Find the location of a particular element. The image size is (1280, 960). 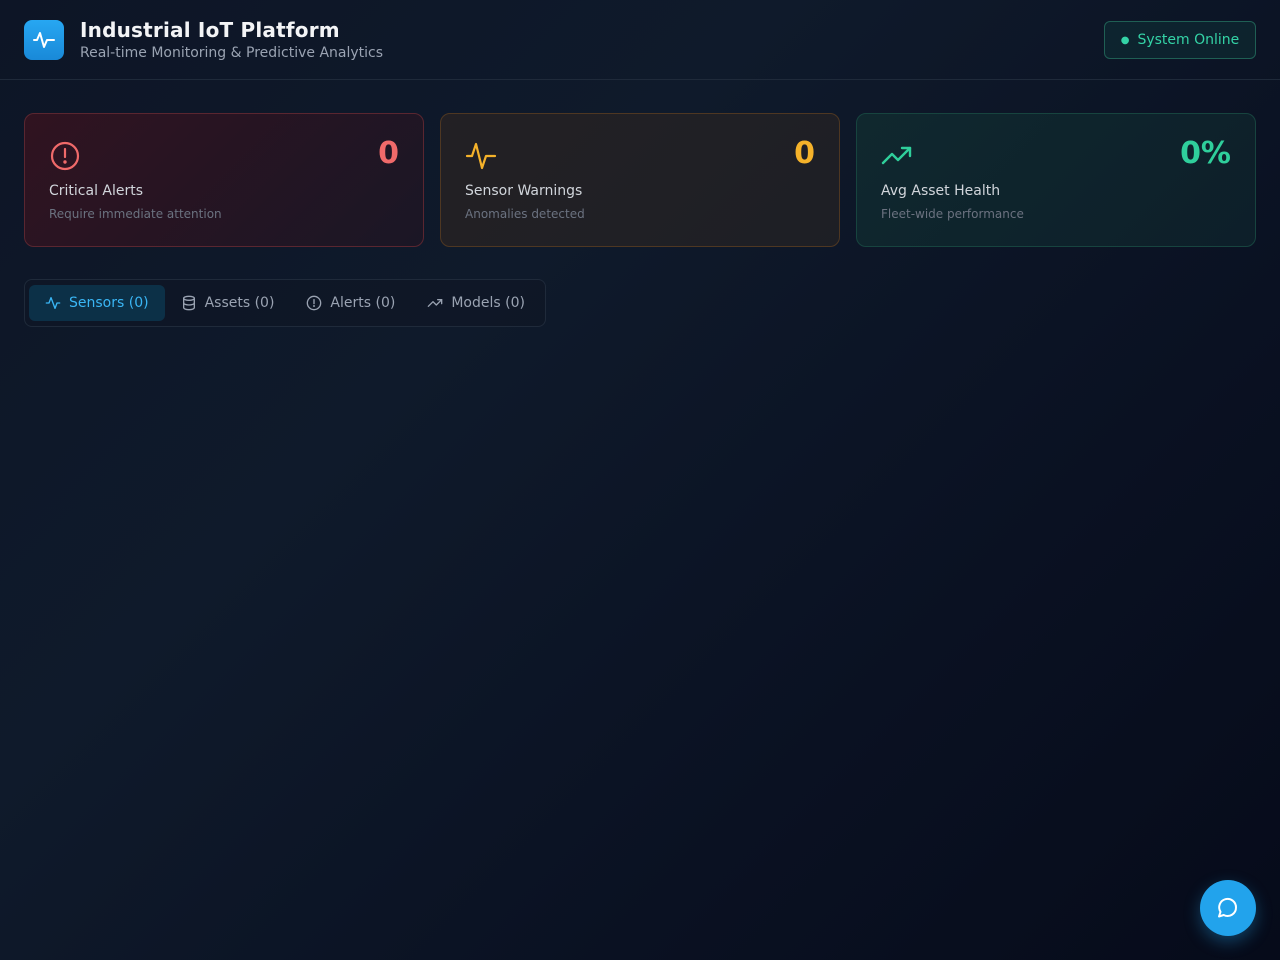

chat-button is located at coordinates (1228, 908).